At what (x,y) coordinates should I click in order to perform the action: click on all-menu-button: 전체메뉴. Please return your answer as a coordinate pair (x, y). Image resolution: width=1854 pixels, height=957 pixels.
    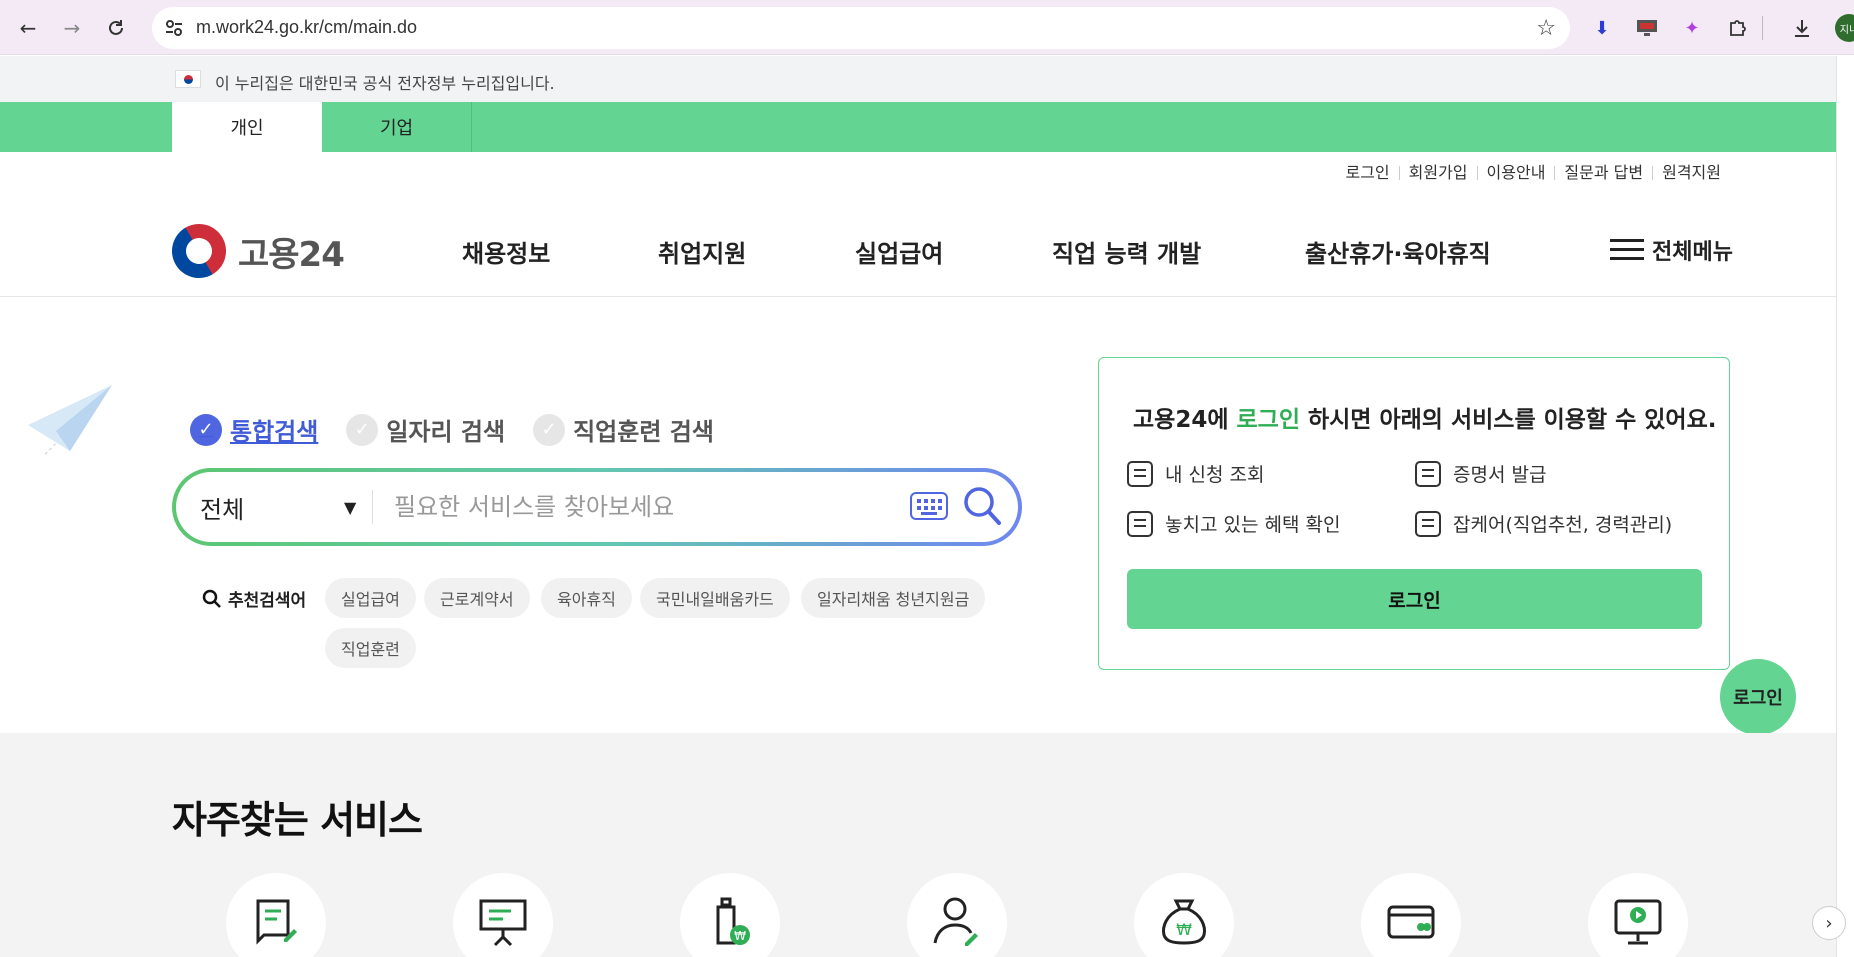
    Looking at the image, I should click on (1671, 250).